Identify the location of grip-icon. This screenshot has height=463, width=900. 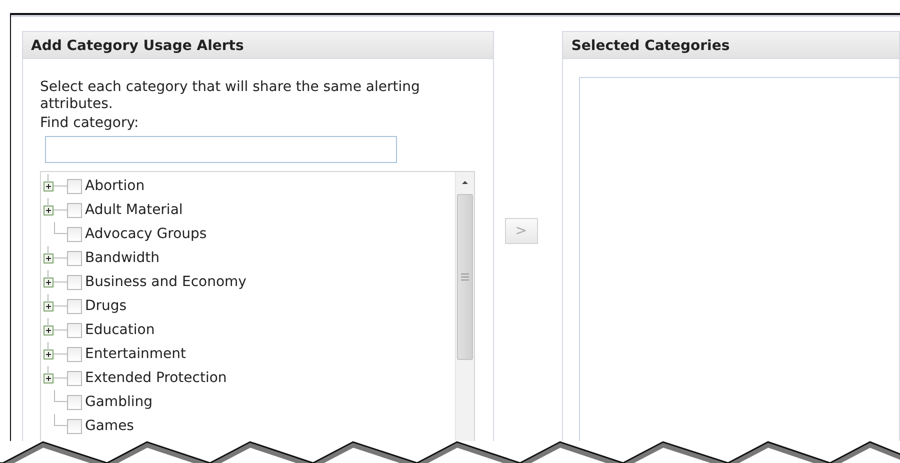
(465, 277).